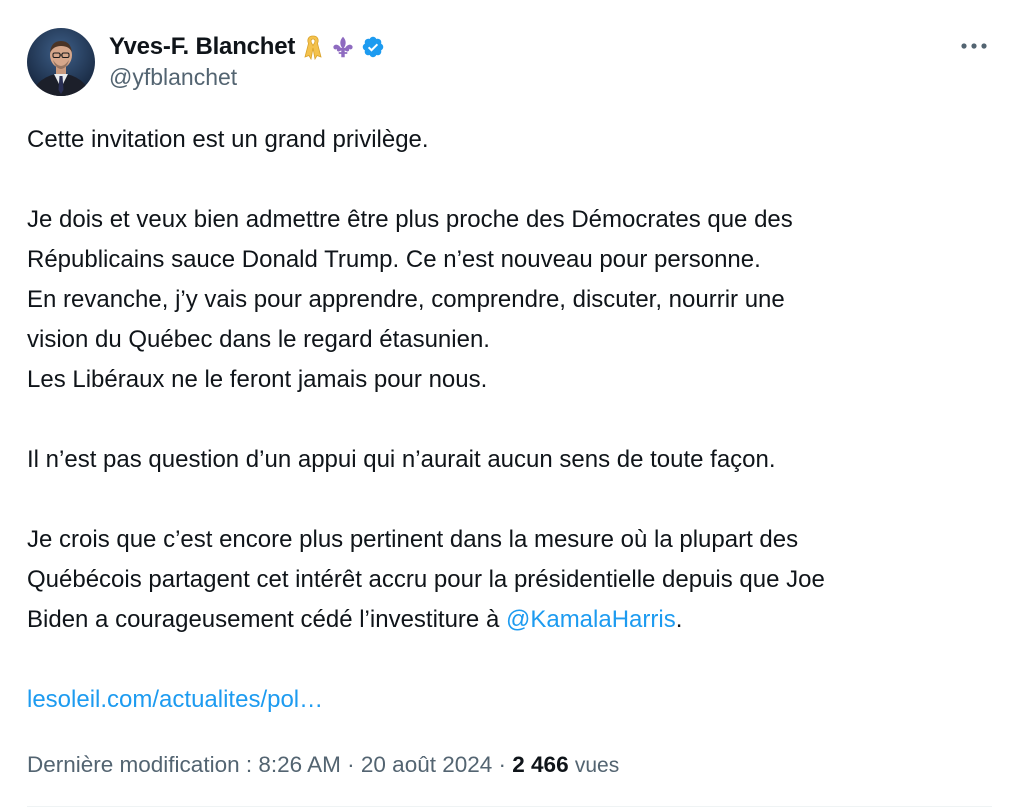 The width and height of the screenshot is (1028, 810). I want to click on verified-badge-icon, so click(373, 47).